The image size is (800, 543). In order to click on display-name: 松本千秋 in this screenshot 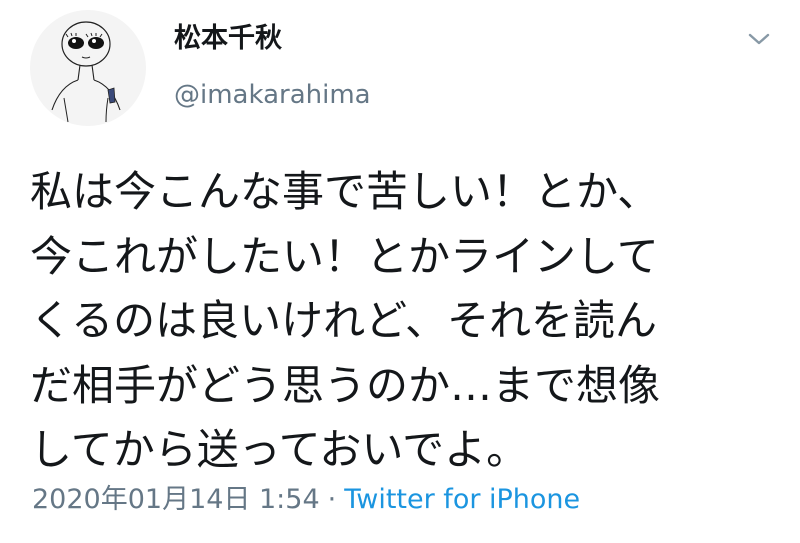, I will do `click(228, 39)`.